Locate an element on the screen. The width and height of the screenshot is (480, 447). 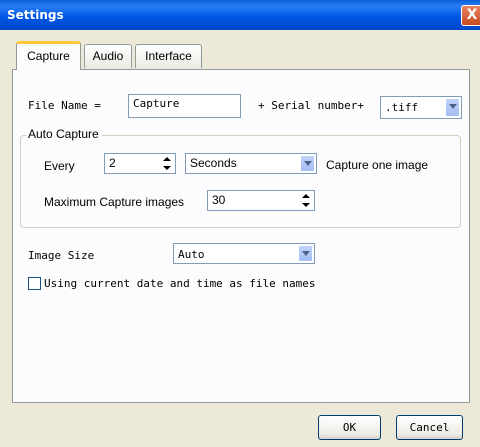
image-size-select: Auto is located at coordinates (244, 253).